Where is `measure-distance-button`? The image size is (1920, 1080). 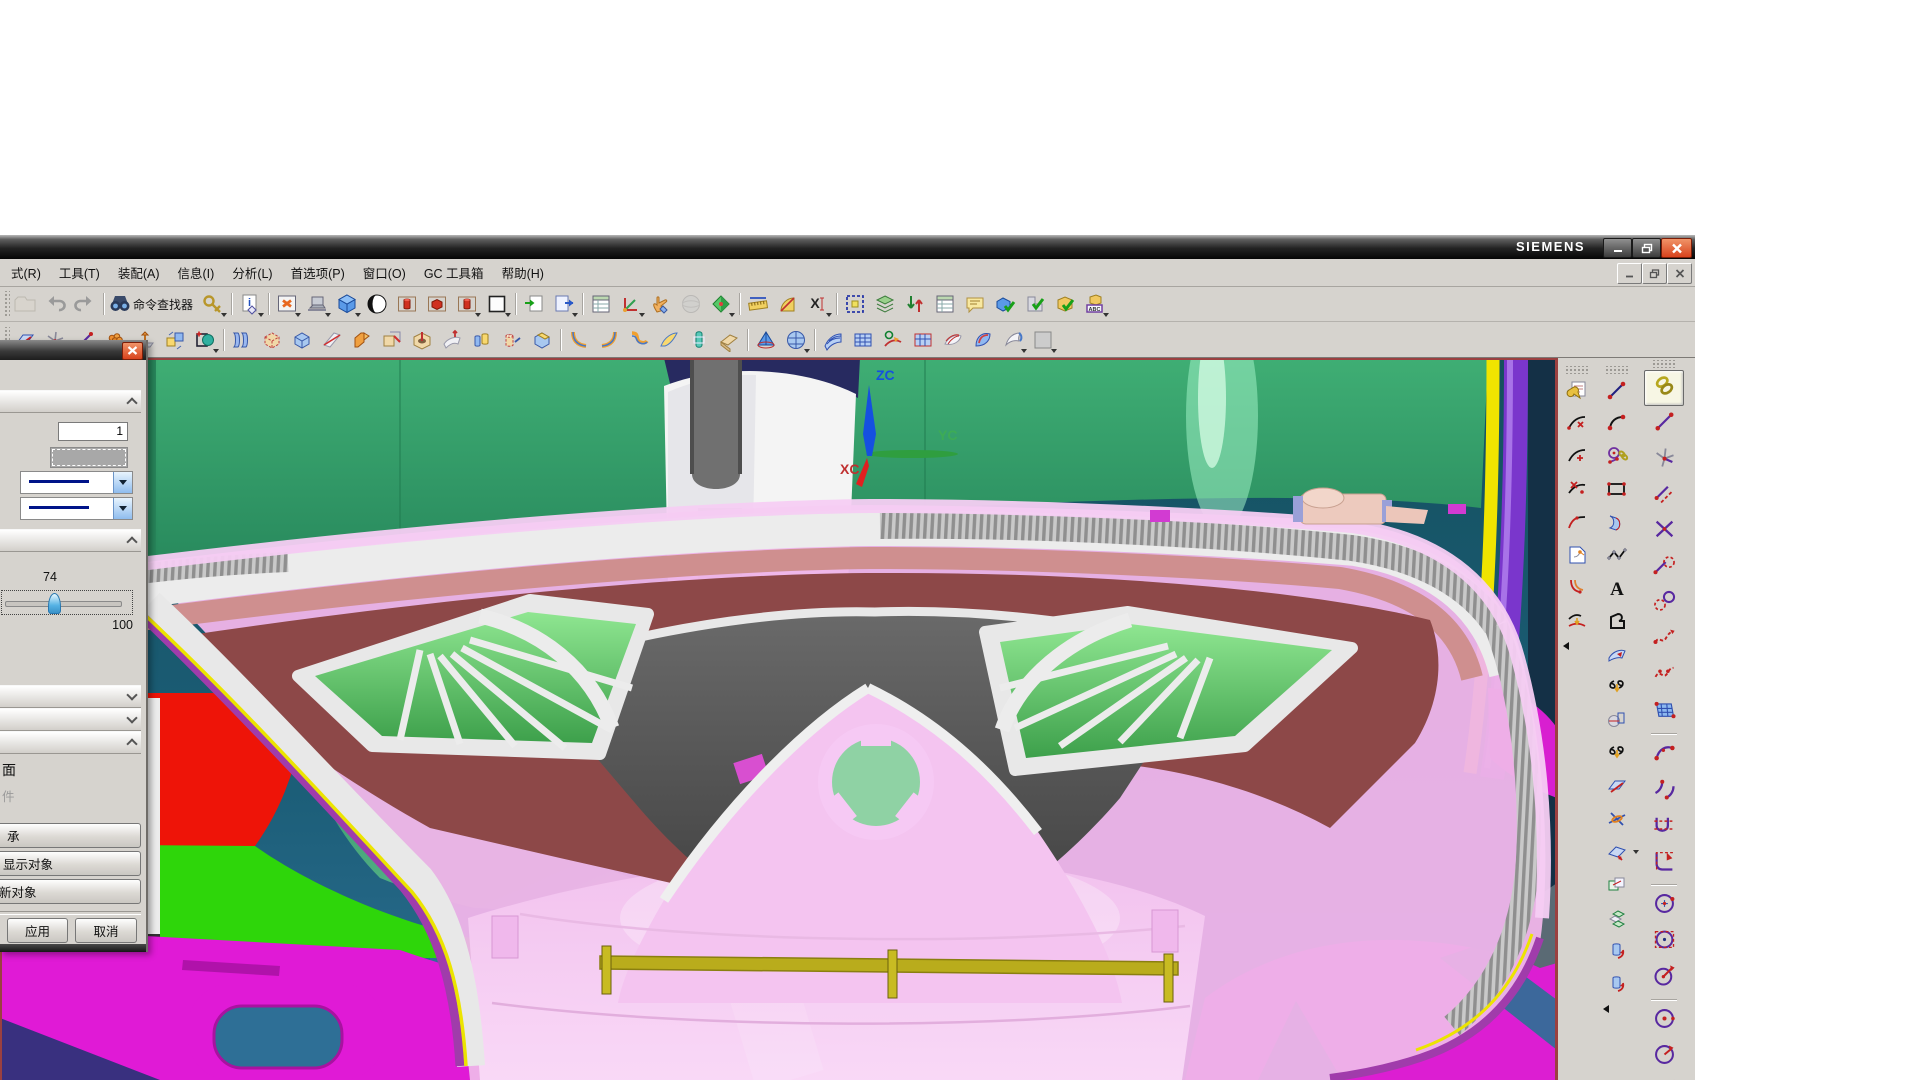
measure-distance-button is located at coordinates (758, 304).